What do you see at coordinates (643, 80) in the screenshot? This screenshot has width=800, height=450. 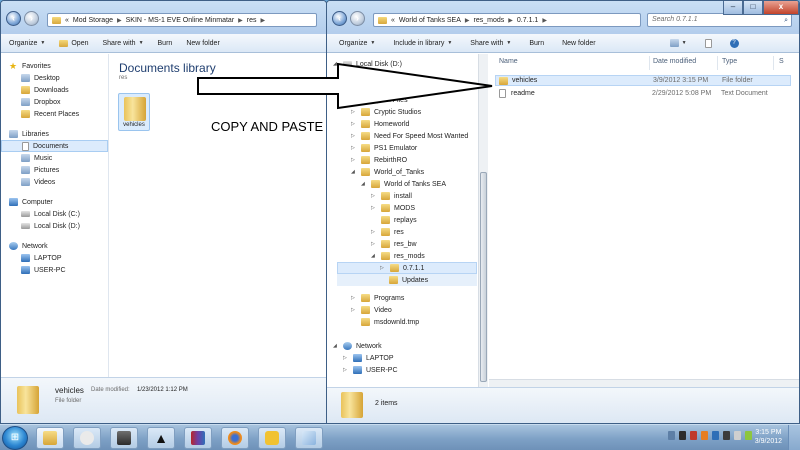 I see `file-row: vehicles 3/9/2012 3:15 PM File folder` at bounding box center [643, 80].